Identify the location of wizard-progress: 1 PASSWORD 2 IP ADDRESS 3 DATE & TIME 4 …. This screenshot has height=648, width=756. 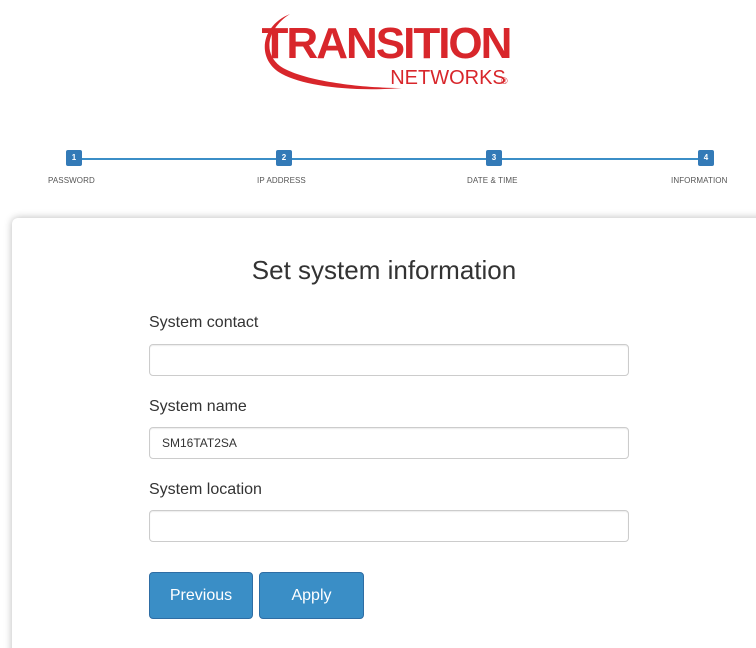
(378, 170).